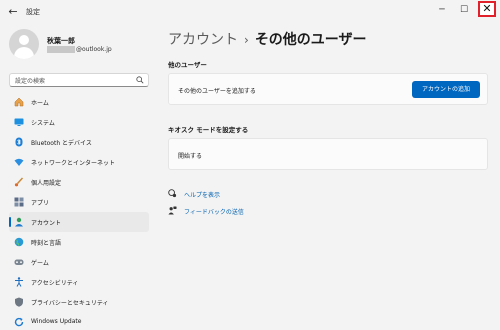 This screenshot has height=330, width=500. I want to click on brush-icon, so click(19, 182).